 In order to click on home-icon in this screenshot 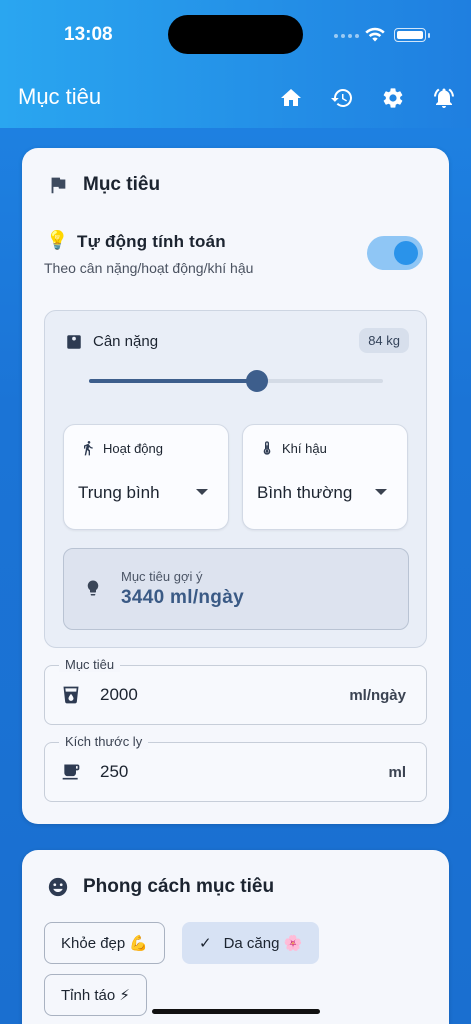, I will do `click(291, 98)`.